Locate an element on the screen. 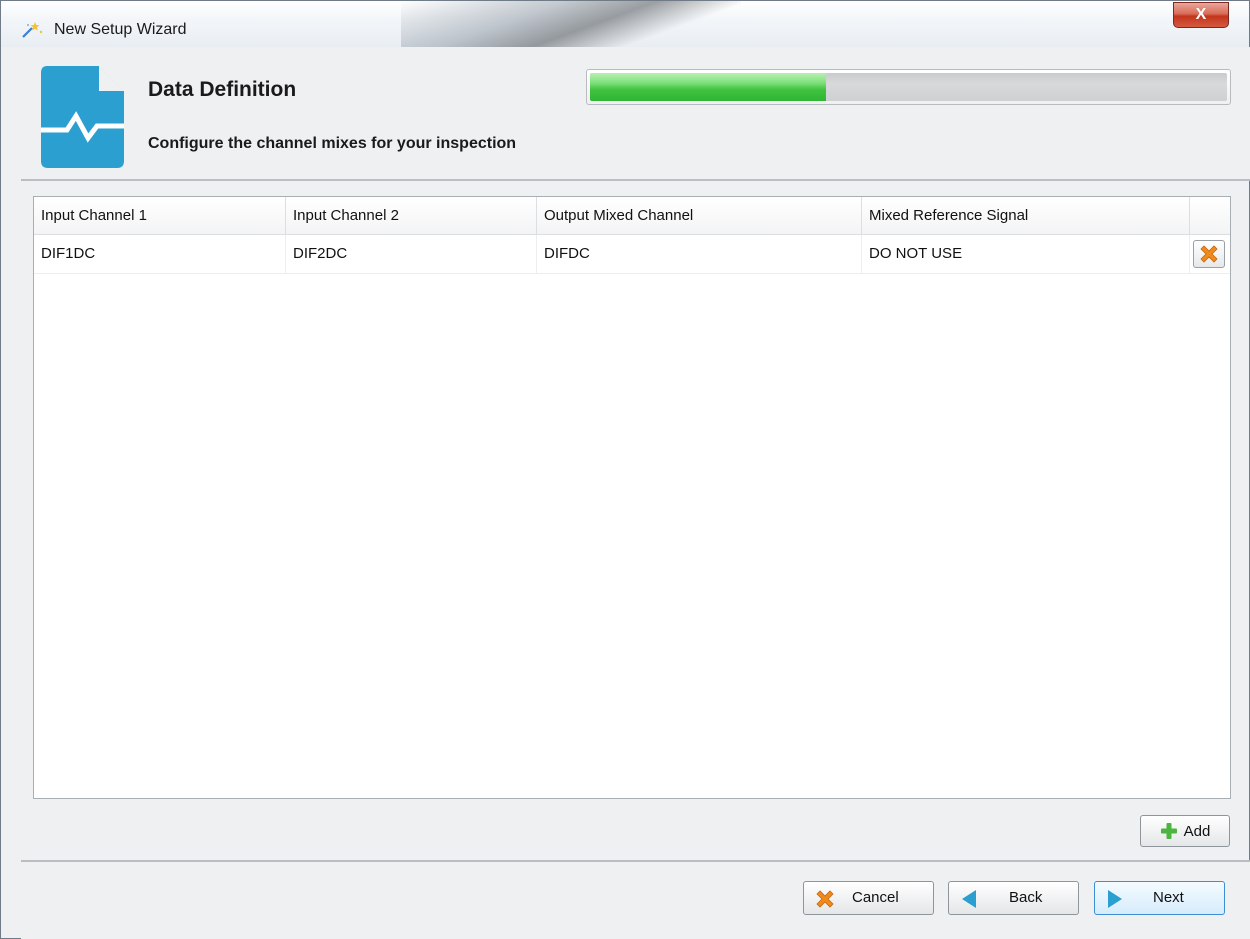  column-header-mixed-reference-signal: Mixed Reference Signal is located at coordinates (1026, 216).